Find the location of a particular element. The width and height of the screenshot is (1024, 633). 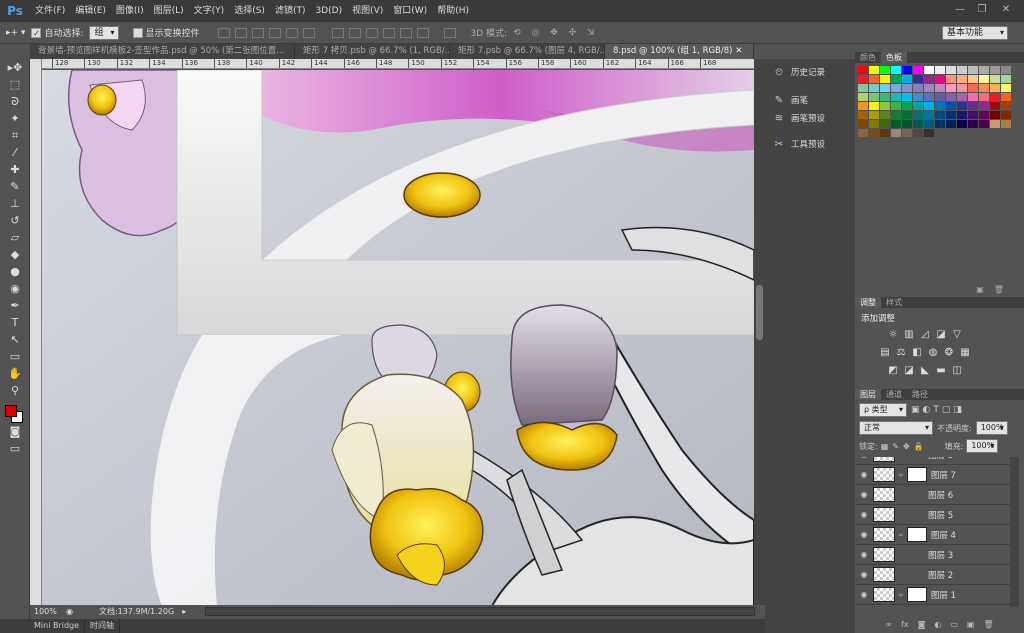

restore-button: ❐ is located at coordinates (982, 10).